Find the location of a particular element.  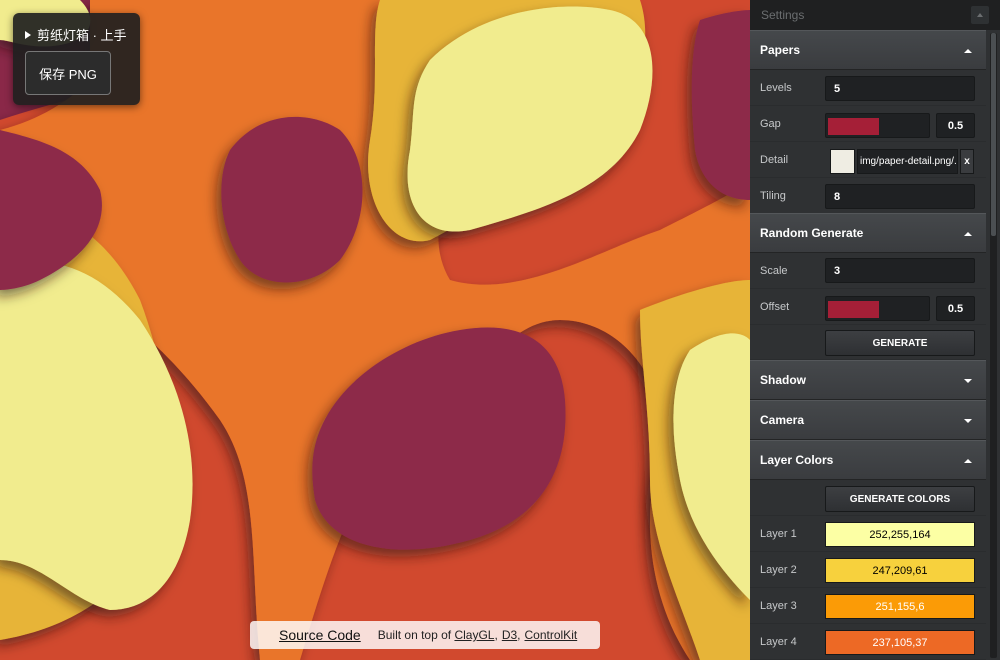

generate-row: GENERATE is located at coordinates (868, 342).